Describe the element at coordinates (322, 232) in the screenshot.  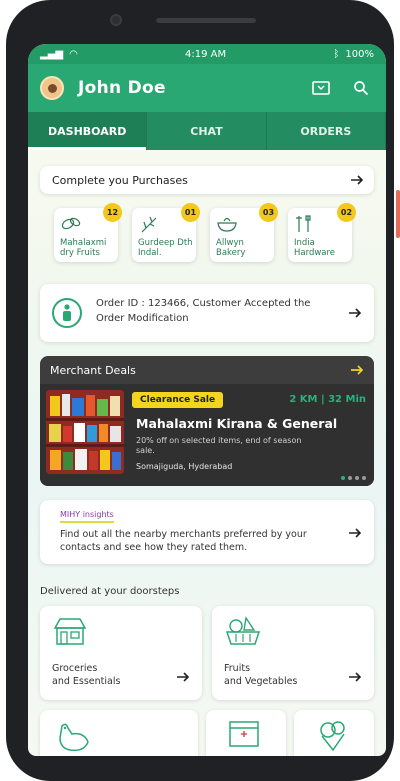
I see `purchase-tile: 02 India Hardware` at that location.